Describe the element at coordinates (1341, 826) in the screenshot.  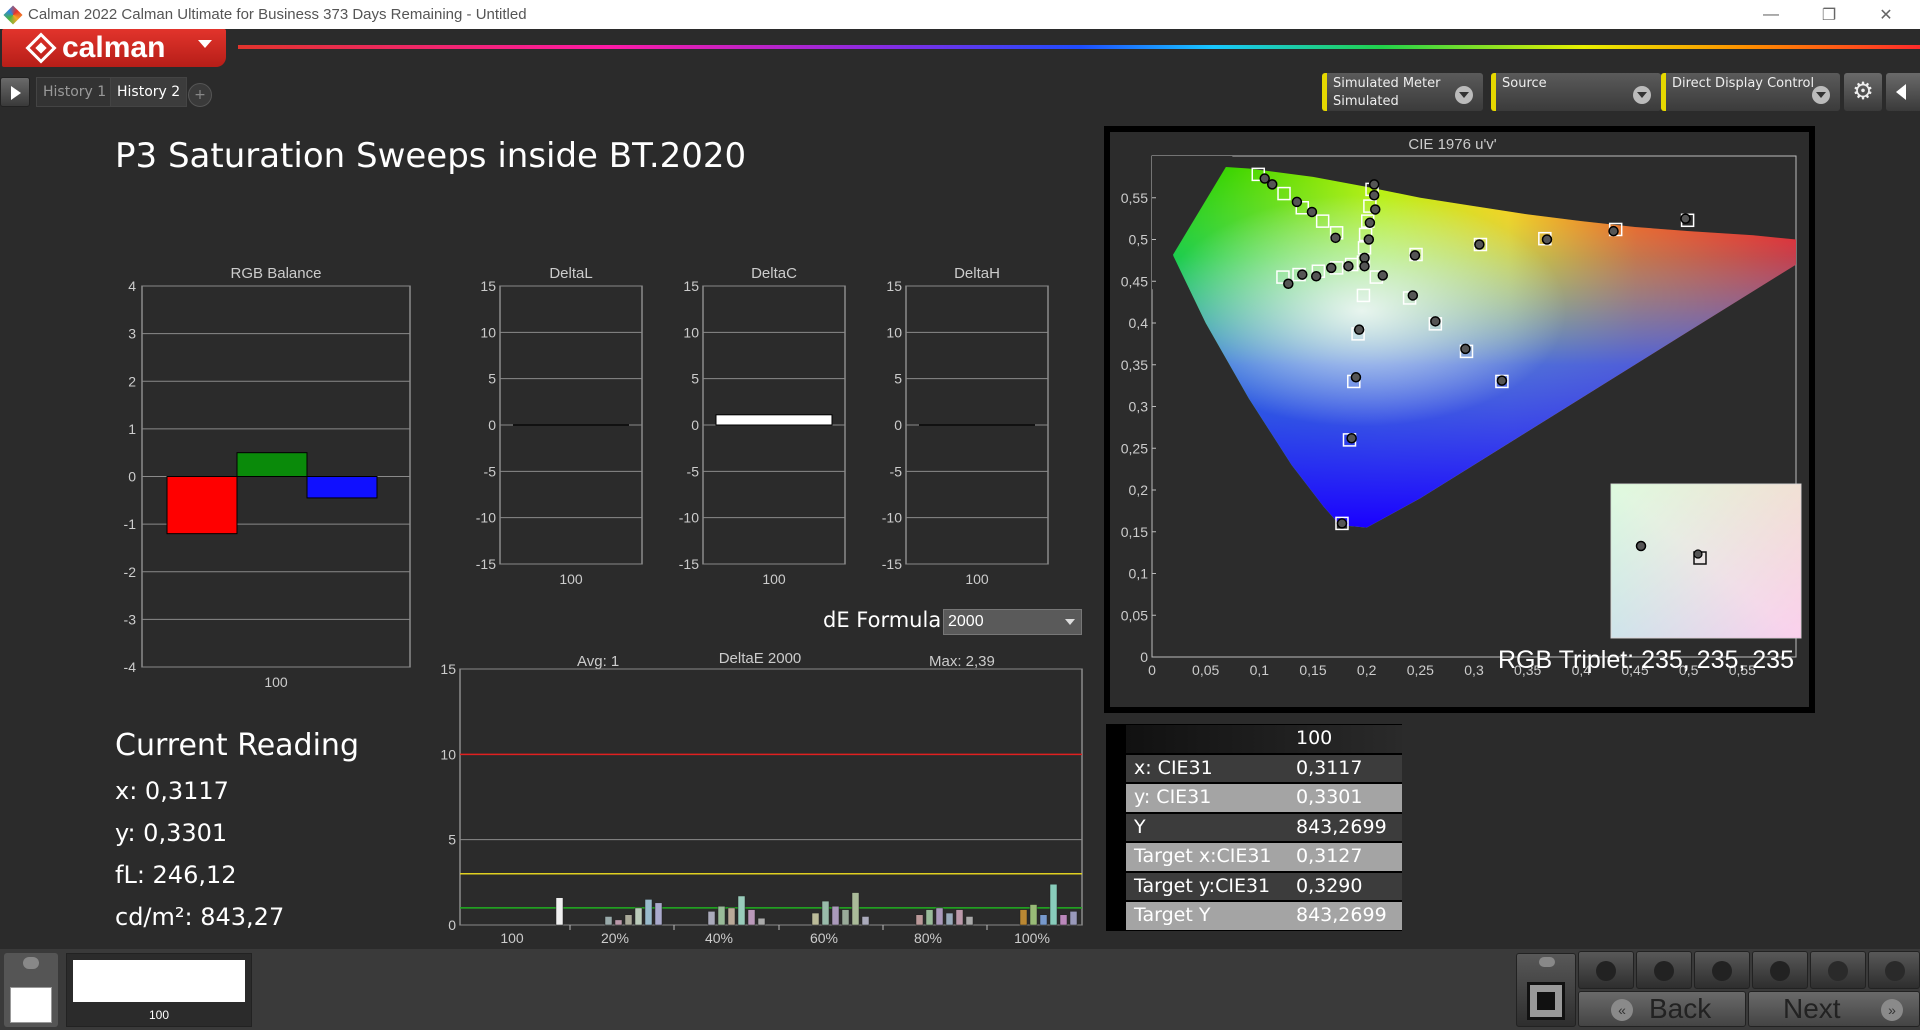
I see `row-value: 843,2699` at that location.